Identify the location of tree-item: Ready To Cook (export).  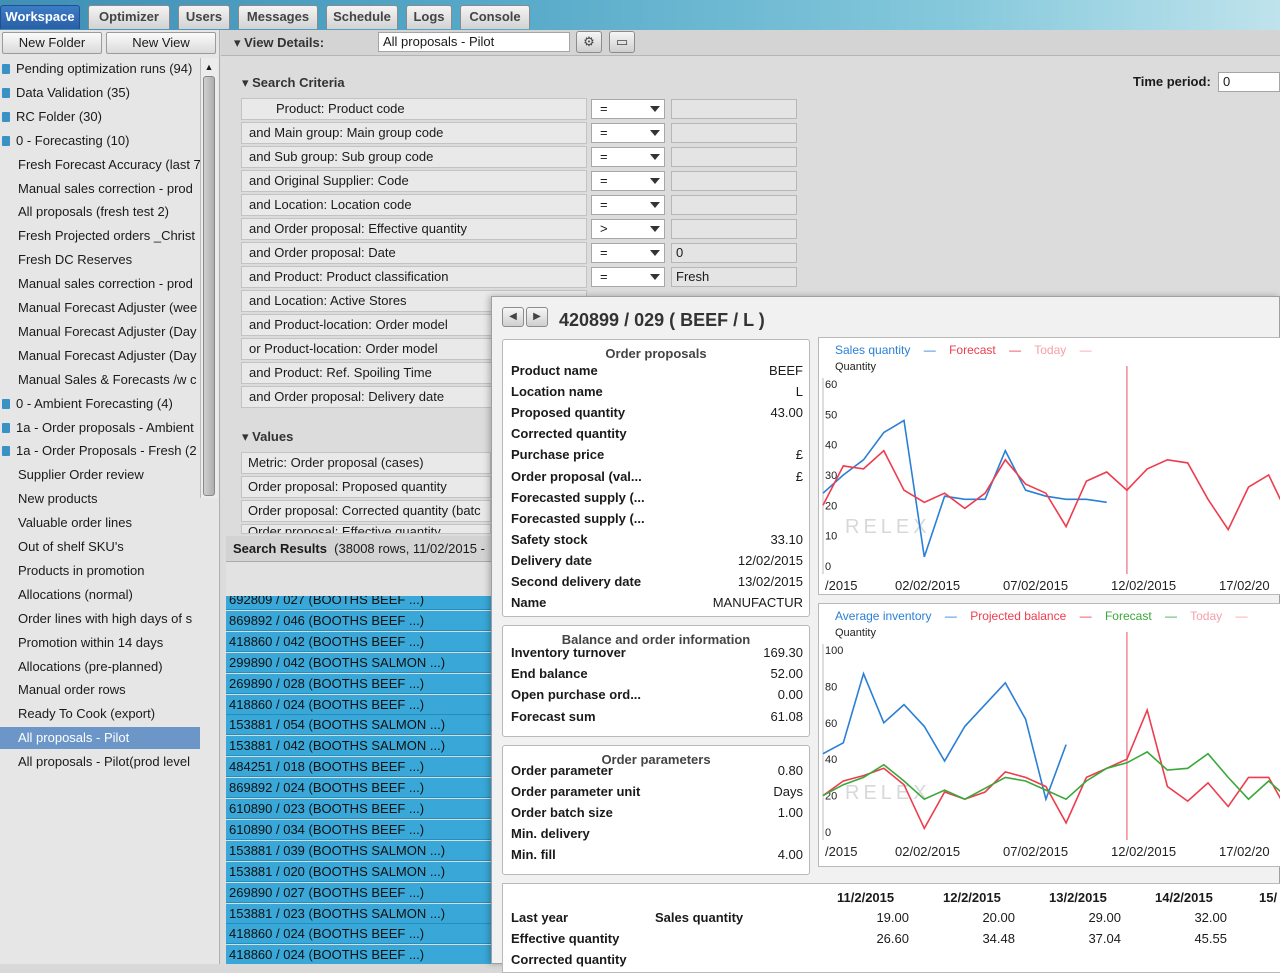
(100, 714).